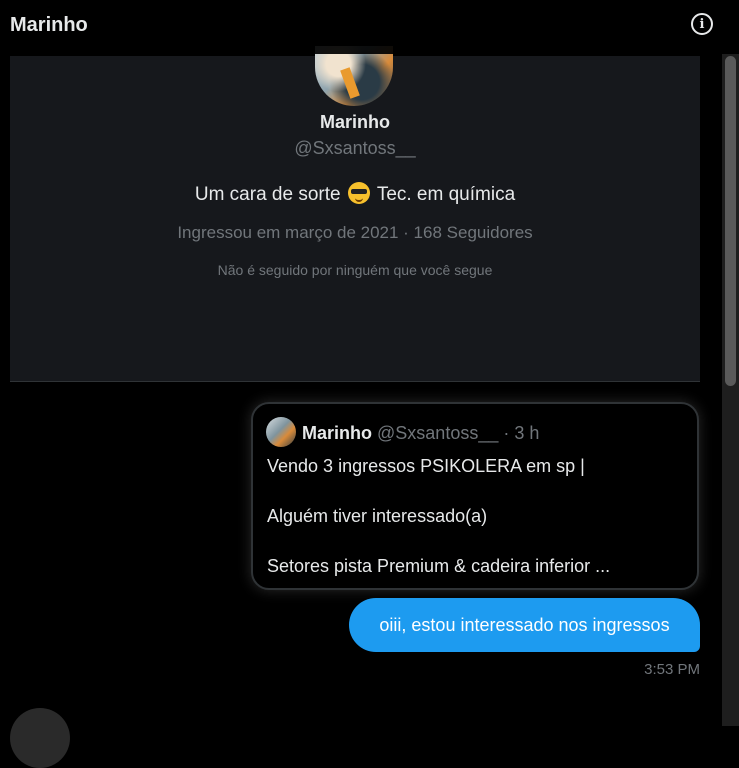  What do you see at coordinates (355, 122) in the screenshot?
I see `profile-name: Marinho` at bounding box center [355, 122].